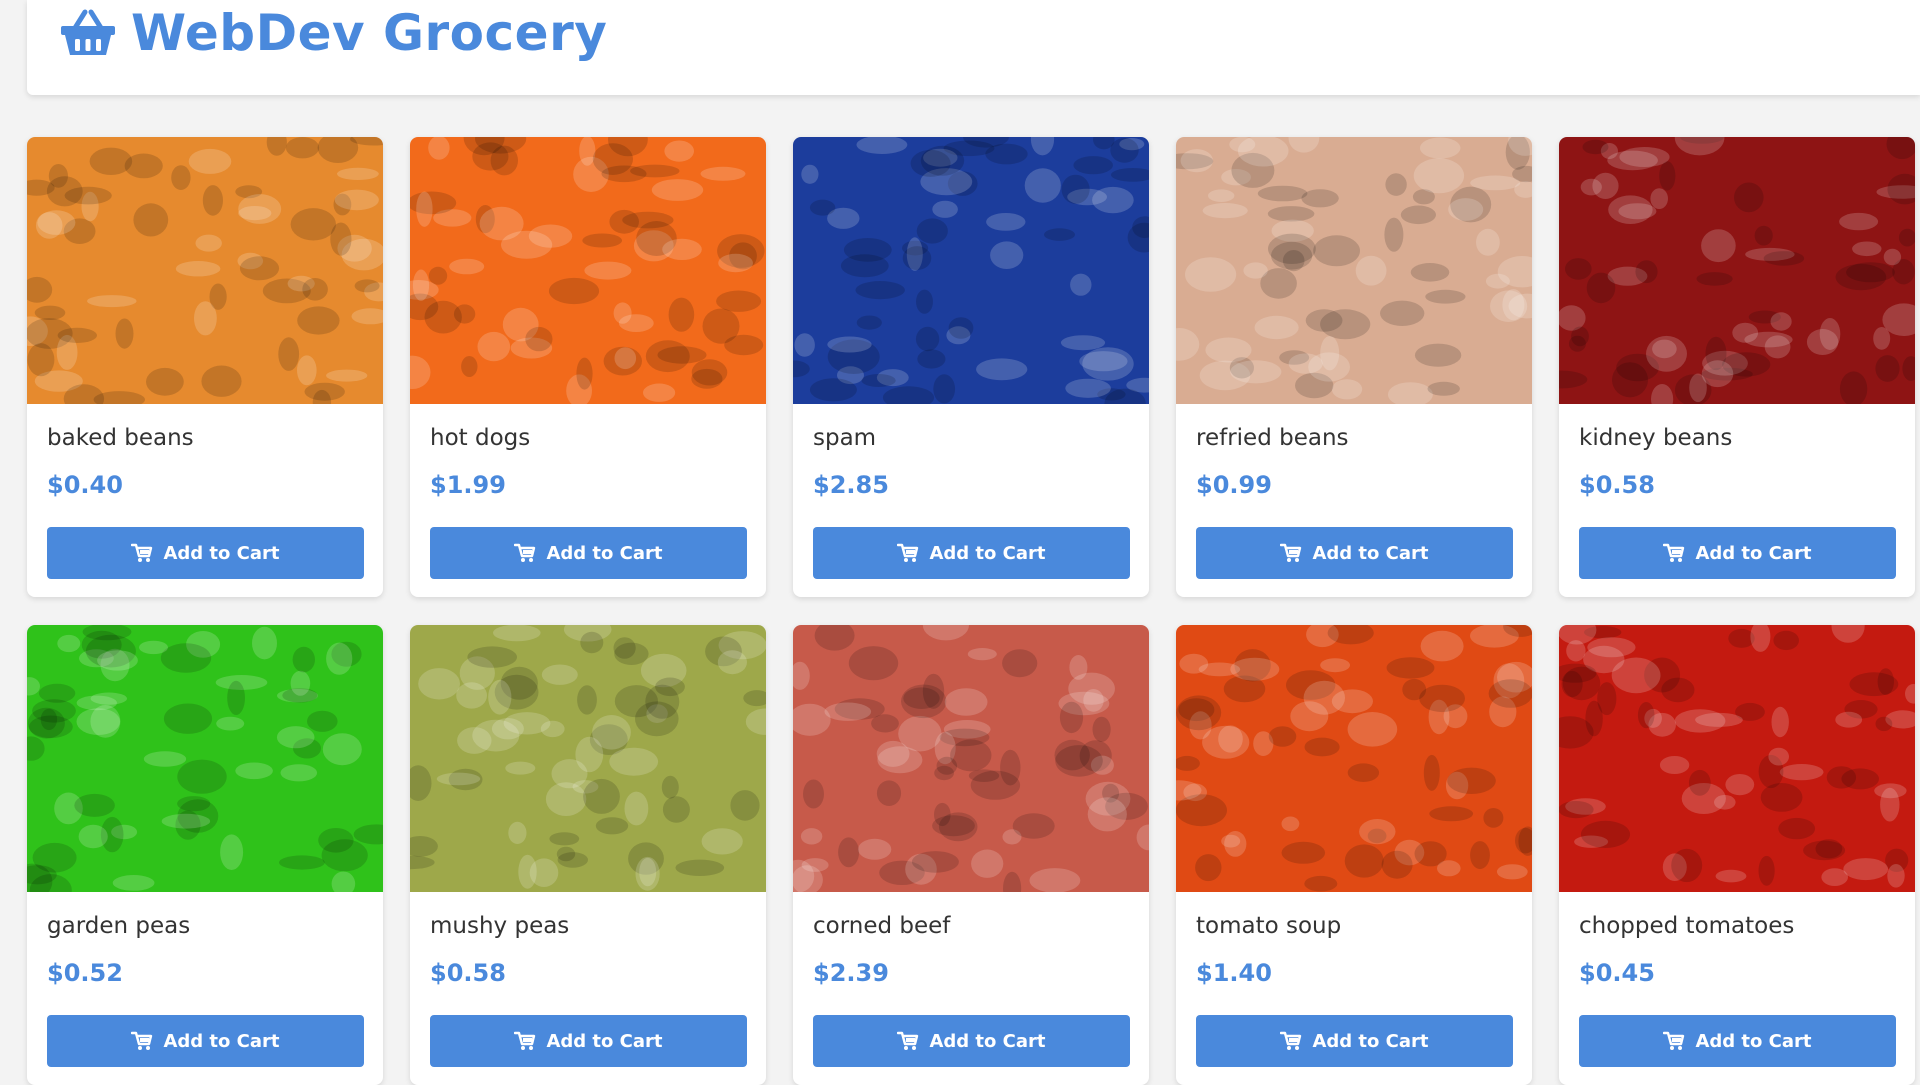  Describe the element at coordinates (1617, 973) in the screenshot. I see `product-price: $0.45` at that location.